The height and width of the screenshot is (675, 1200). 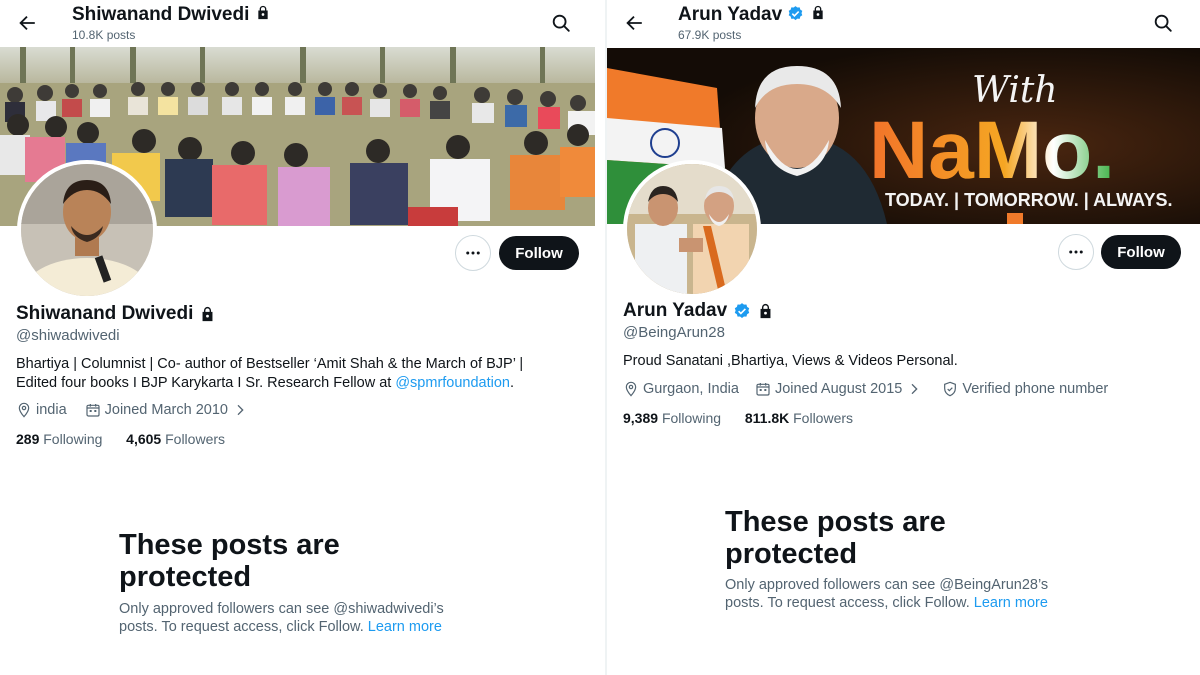 I want to click on profile-location: Gurgaon, India, so click(x=691, y=389).